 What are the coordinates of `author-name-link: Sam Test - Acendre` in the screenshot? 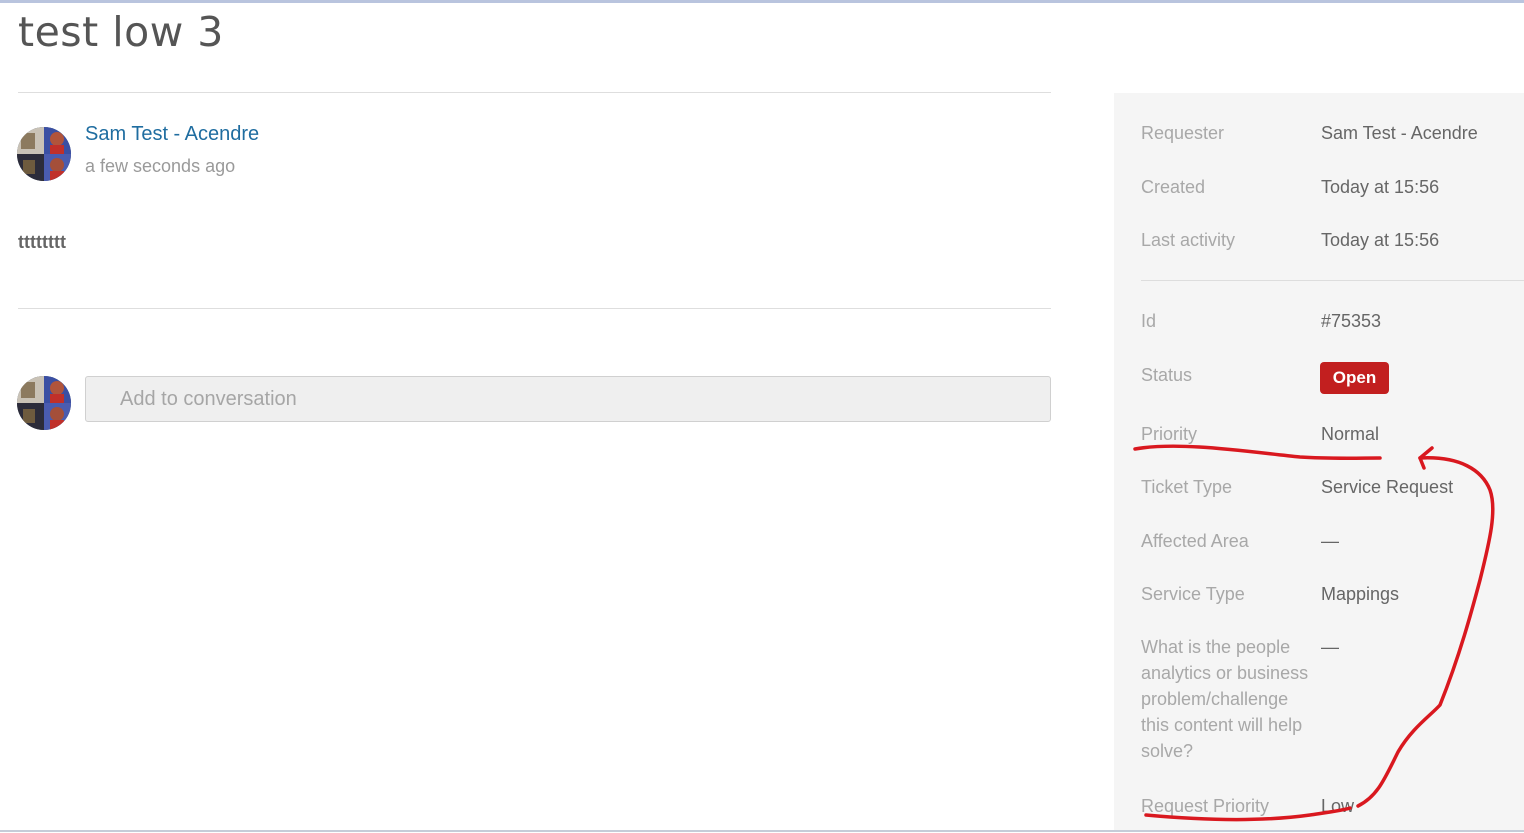 It's located at (172, 134).